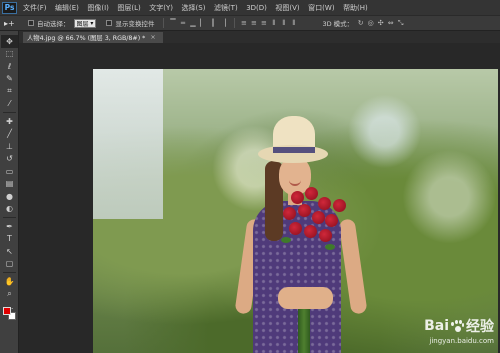 The width and height of the screenshot is (500, 353). What do you see at coordinates (287, 8) in the screenshot?
I see `menu-view: 视图(V)` at bounding box center [287, 8].